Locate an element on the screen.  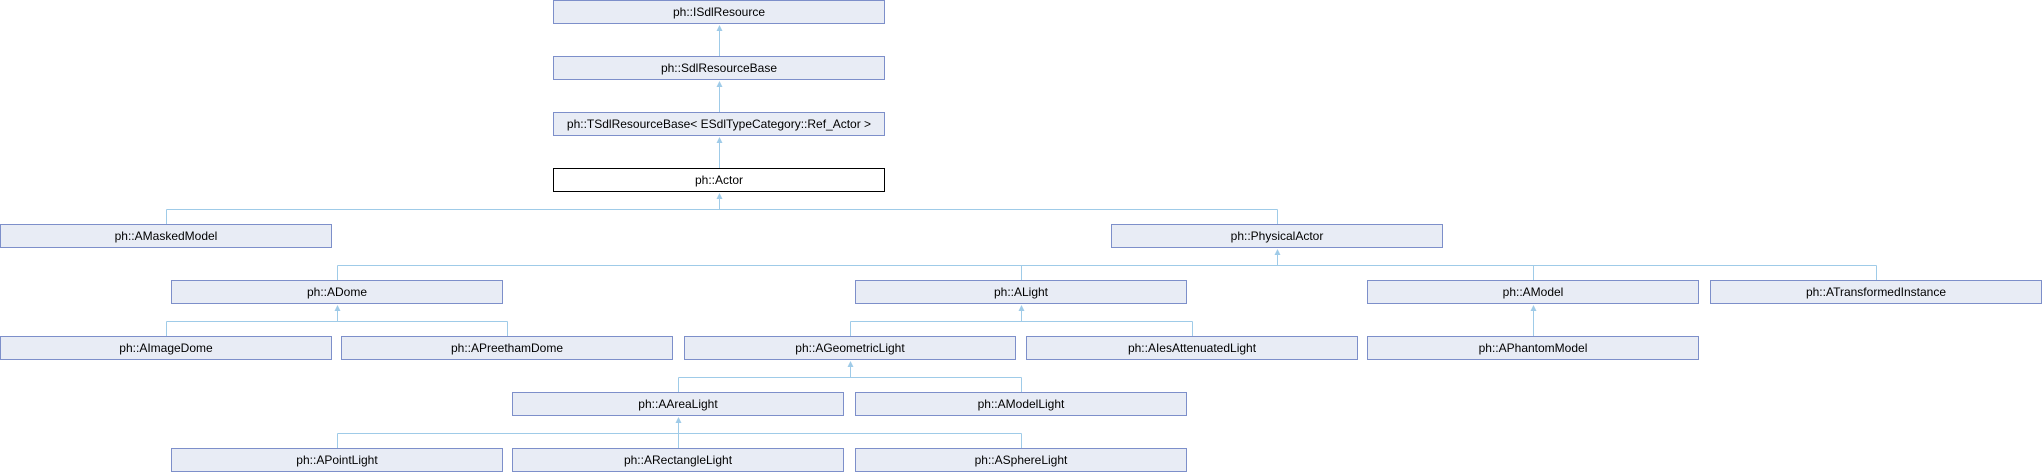
class-node-sdlresourcebase: ph::SdlResourceBase is located at coordinates (719, 68).